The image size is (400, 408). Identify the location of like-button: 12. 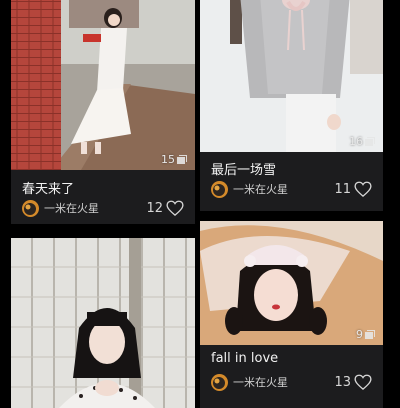
(165, 208).